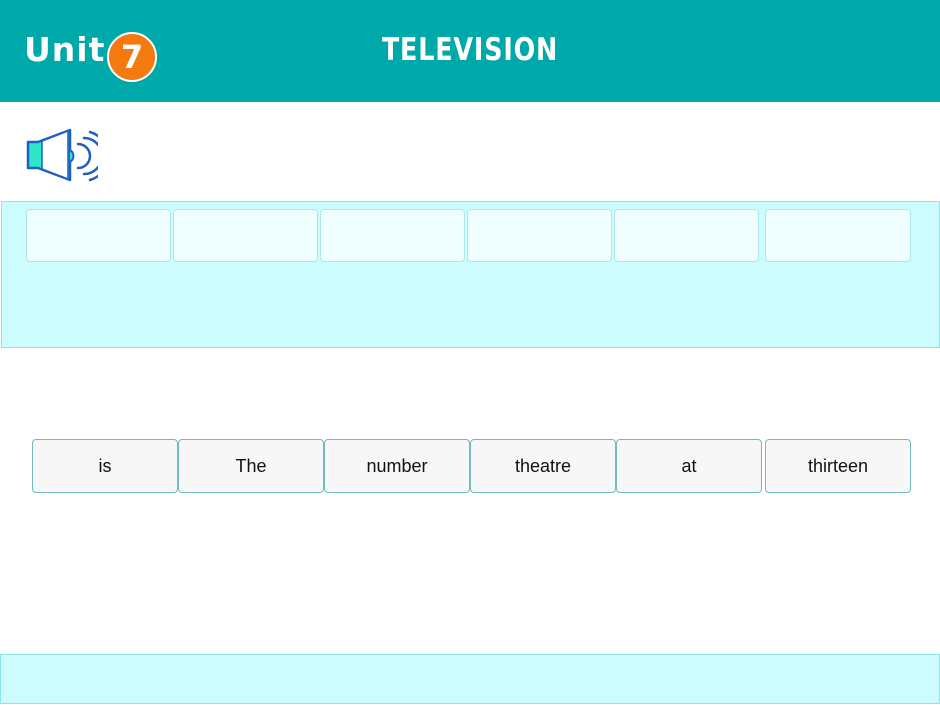  Describe the element at coordinates (61, 156) in the screenshot. I see `speaker-icon` at that location.